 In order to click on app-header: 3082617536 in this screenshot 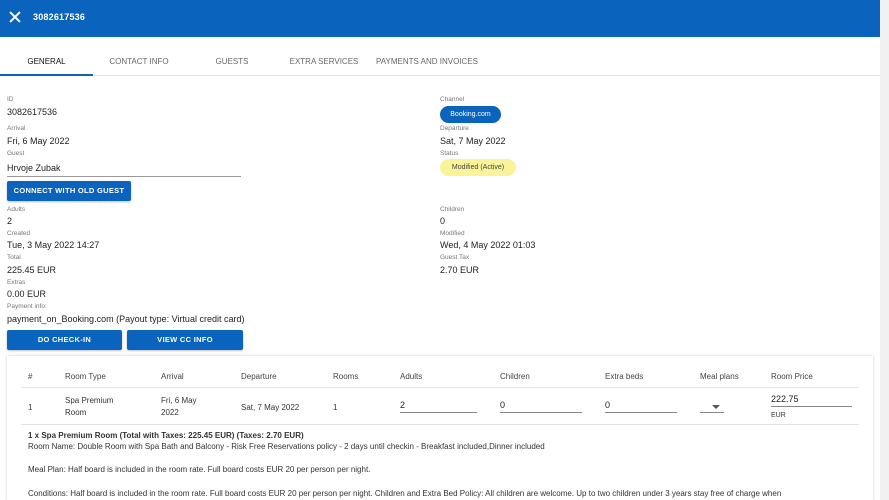, I will do `click(440, 18)`.